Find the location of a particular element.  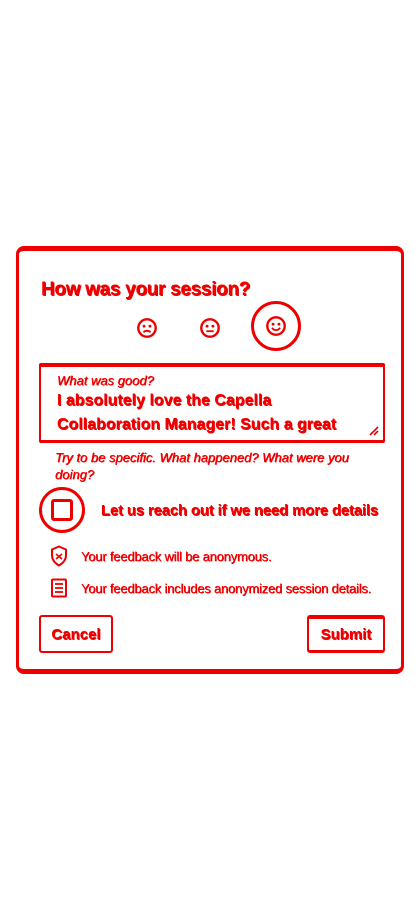

document-list-icon is located at coordinates (59, 588).